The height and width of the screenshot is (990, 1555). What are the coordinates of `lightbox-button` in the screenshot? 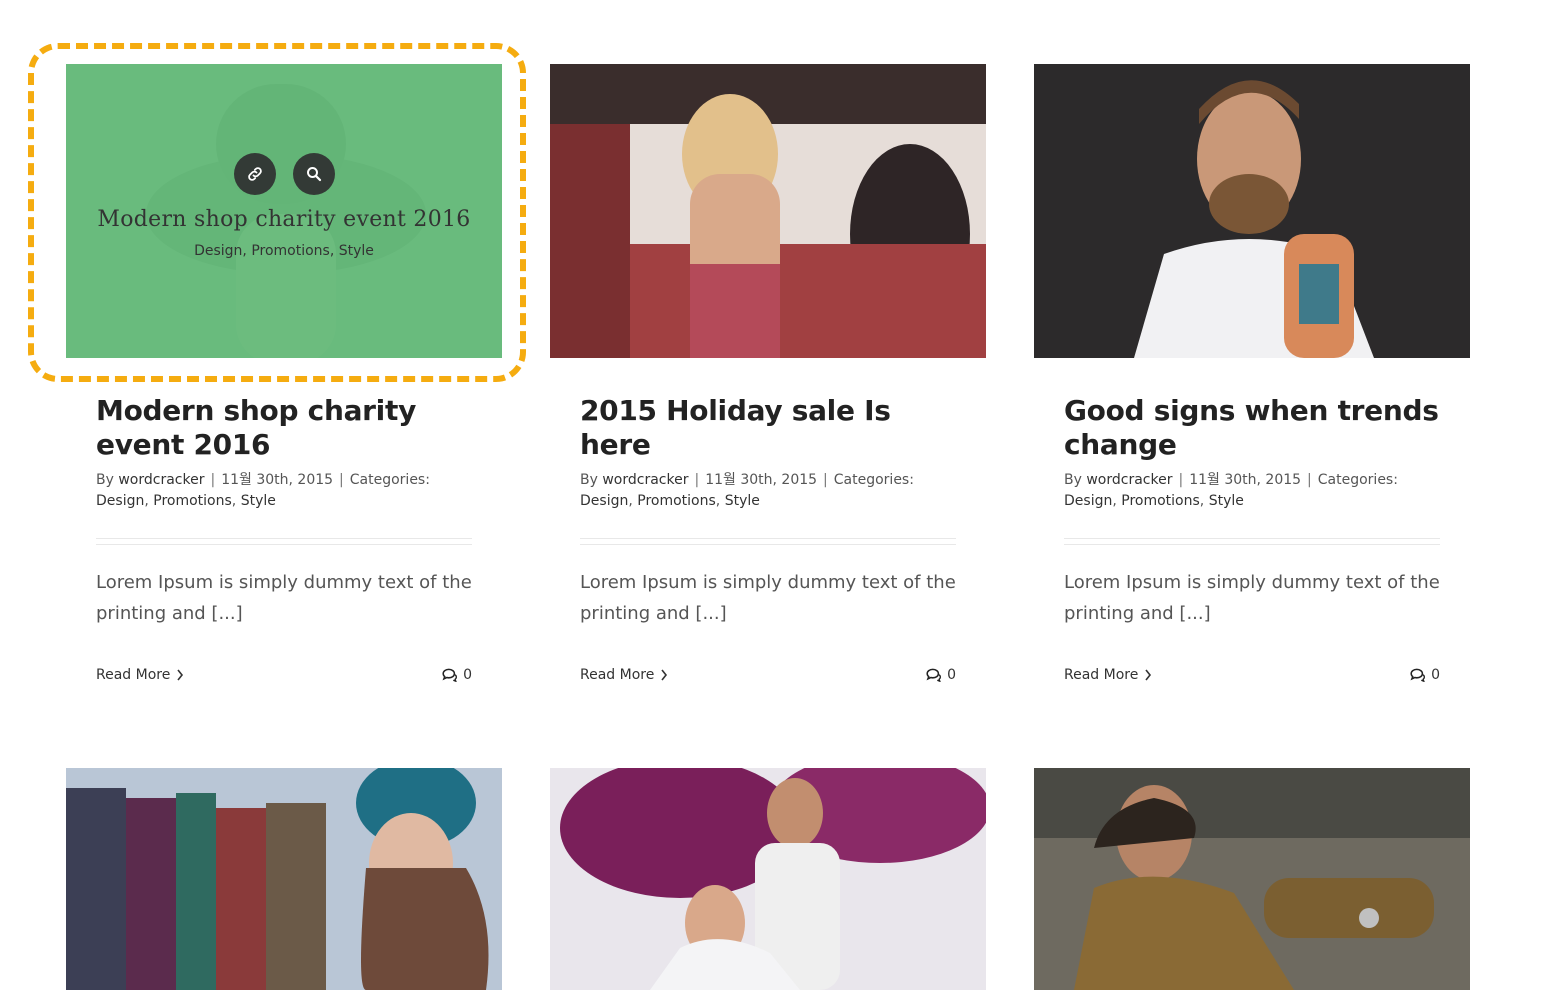 It's located at (313, 174).